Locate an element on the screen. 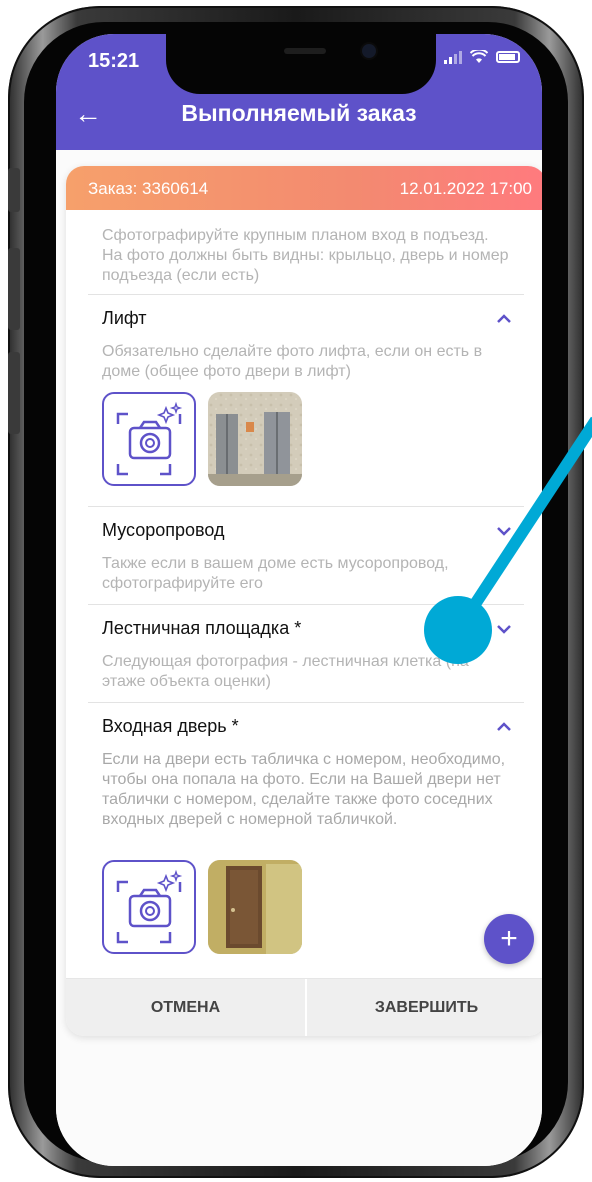 This screenshot has width=592, height=1182. volume-up-button is located at coordinates (14, 289).